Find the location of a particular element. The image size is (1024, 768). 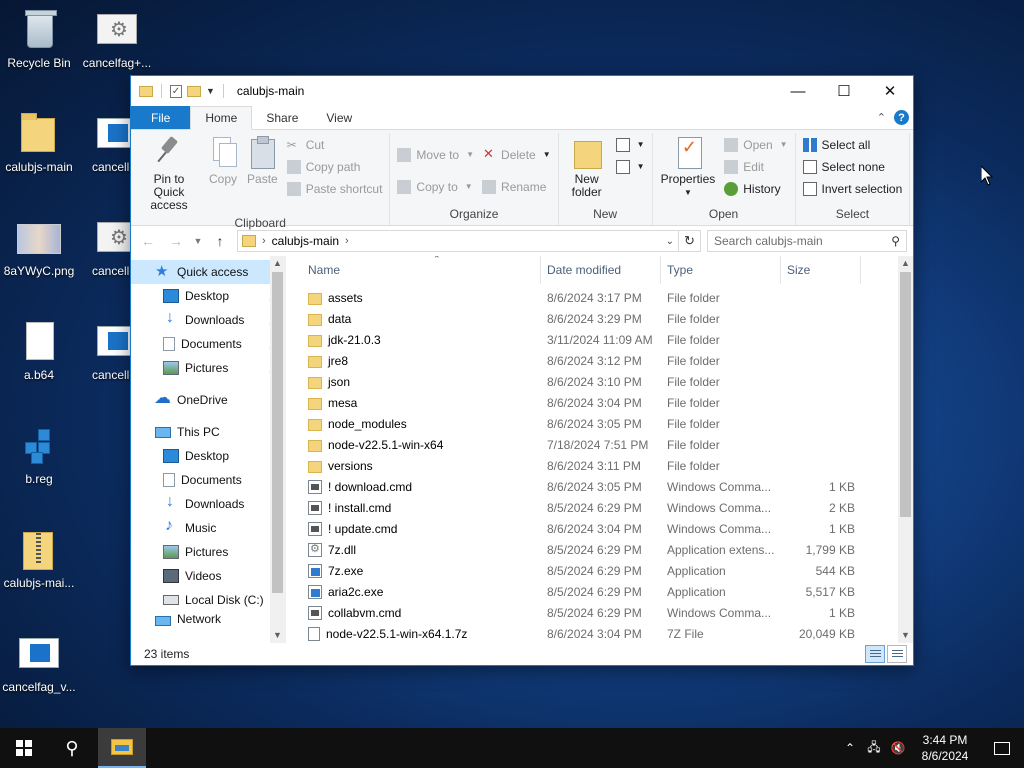

start-button is located at coordinates (24, 748).